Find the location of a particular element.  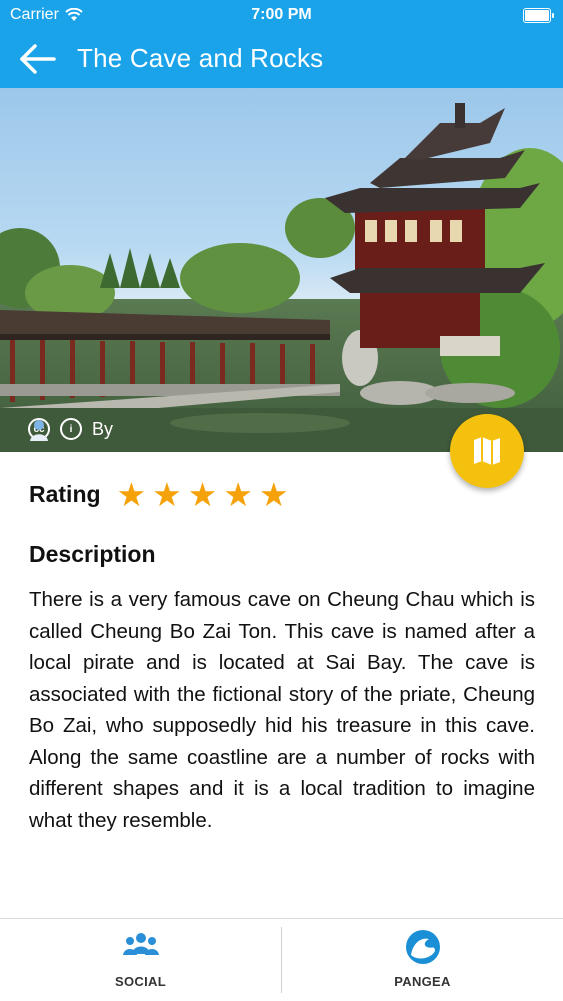

status-time: 7:00 PM is located at coordinates (281, 14).